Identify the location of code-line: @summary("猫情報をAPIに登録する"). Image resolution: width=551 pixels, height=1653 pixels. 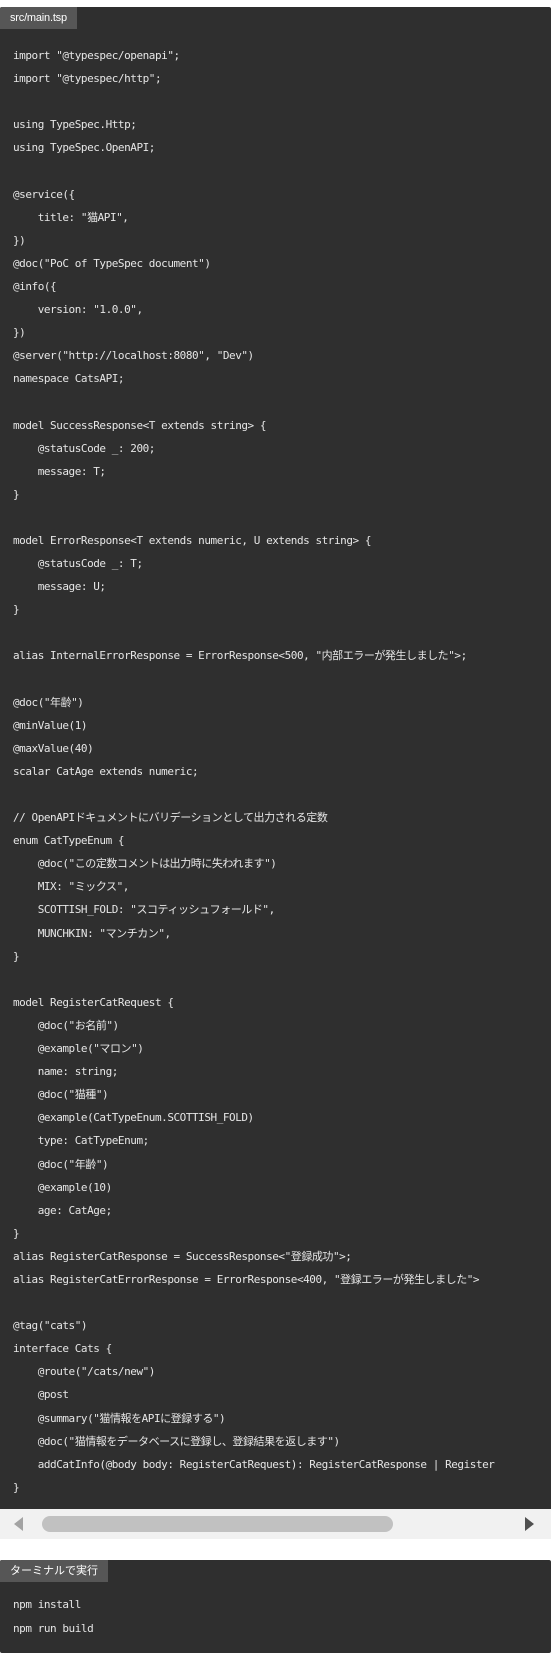
(119, 1418).